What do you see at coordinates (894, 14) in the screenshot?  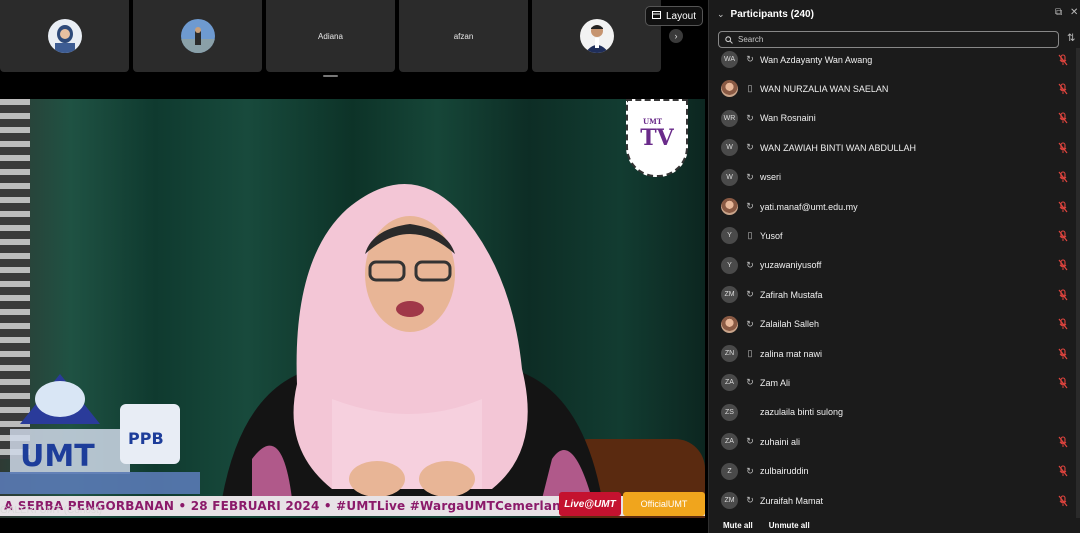 I see `panel-header: ⌄ Participants (240) ⧉ ✕` at bounding box center [894, 14].